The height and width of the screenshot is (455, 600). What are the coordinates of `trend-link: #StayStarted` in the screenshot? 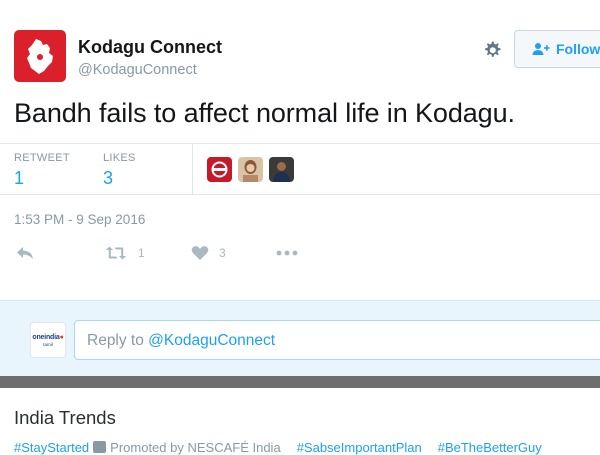 It's located at (51, 447).